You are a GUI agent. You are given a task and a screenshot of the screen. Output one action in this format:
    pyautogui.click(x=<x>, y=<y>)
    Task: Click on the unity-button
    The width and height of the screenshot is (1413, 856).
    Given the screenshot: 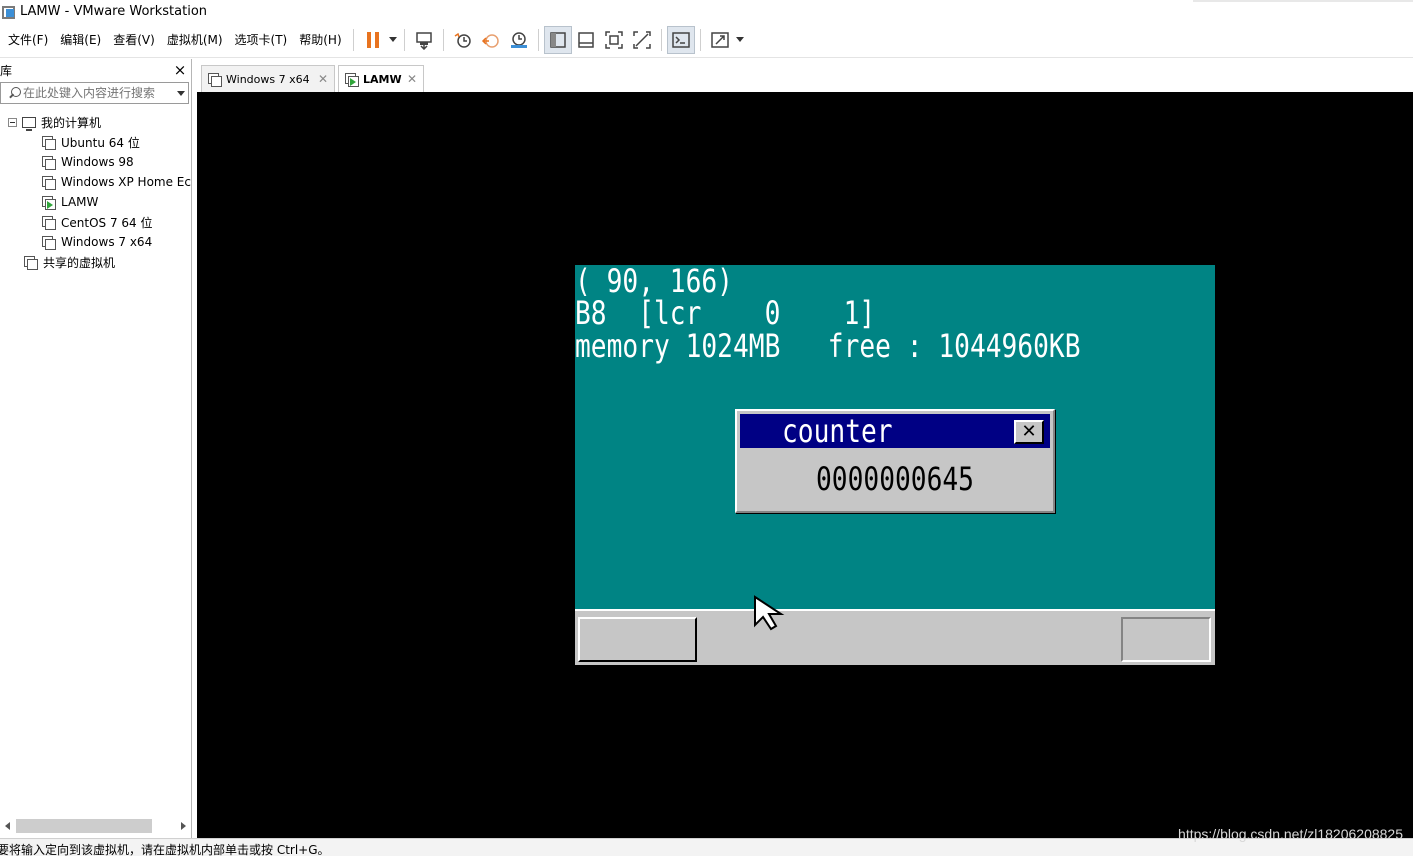 What is the action you would take?
    pyautogui.click(x=642, y=40)
    